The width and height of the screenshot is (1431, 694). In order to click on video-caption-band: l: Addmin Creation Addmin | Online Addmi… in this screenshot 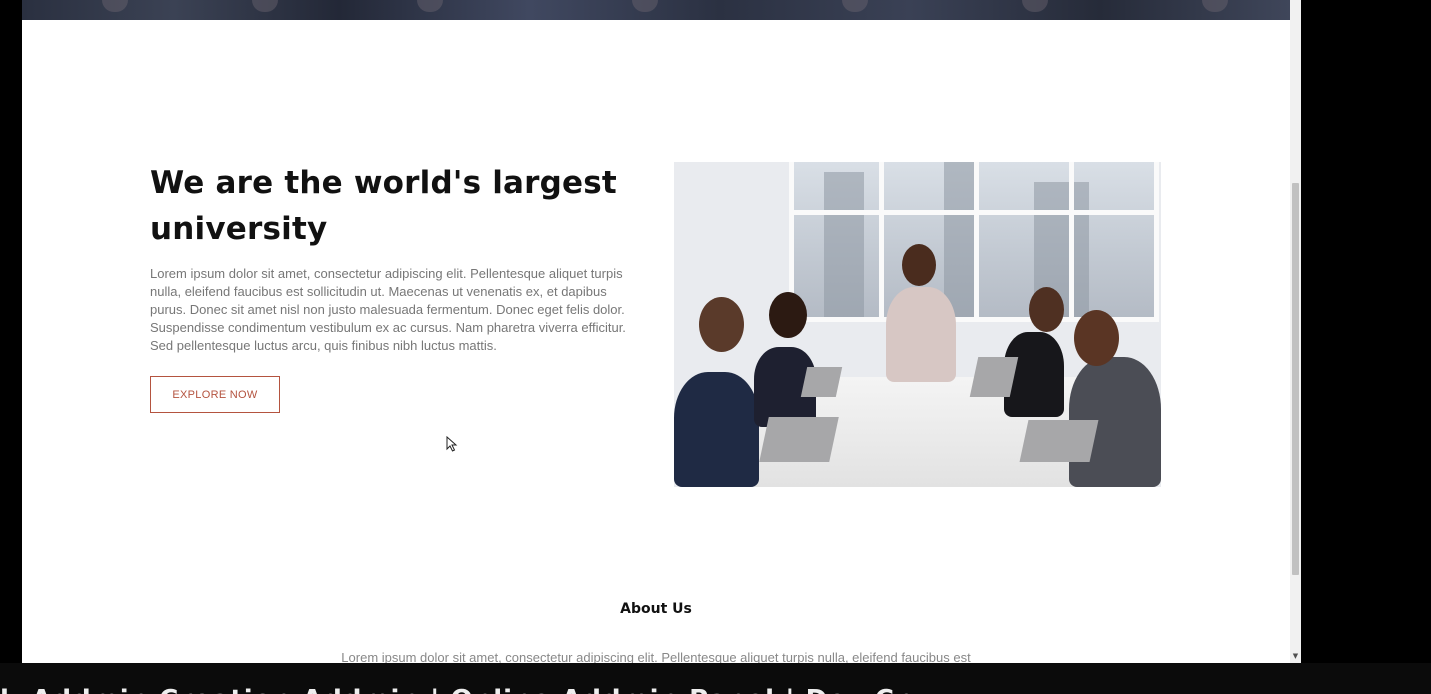, I will do `click(715, 678)`.